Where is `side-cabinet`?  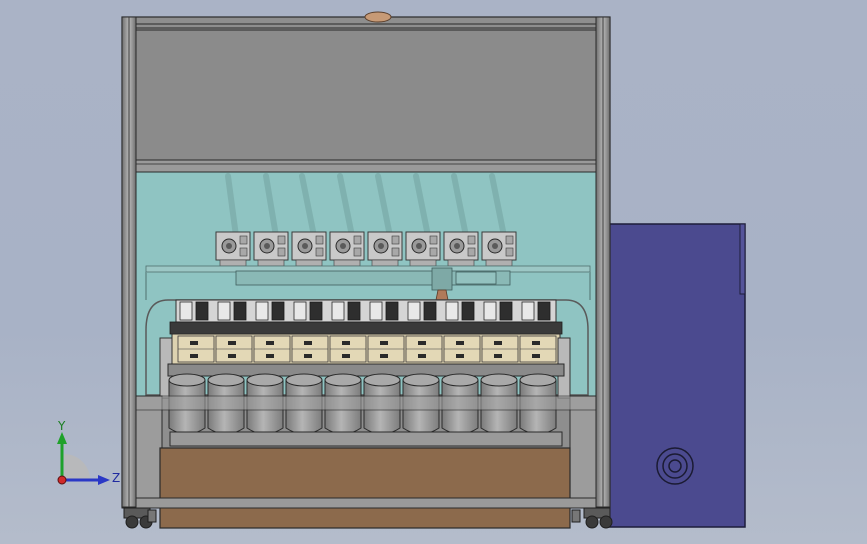 side-cabinet is located at coordinates (677, 375).